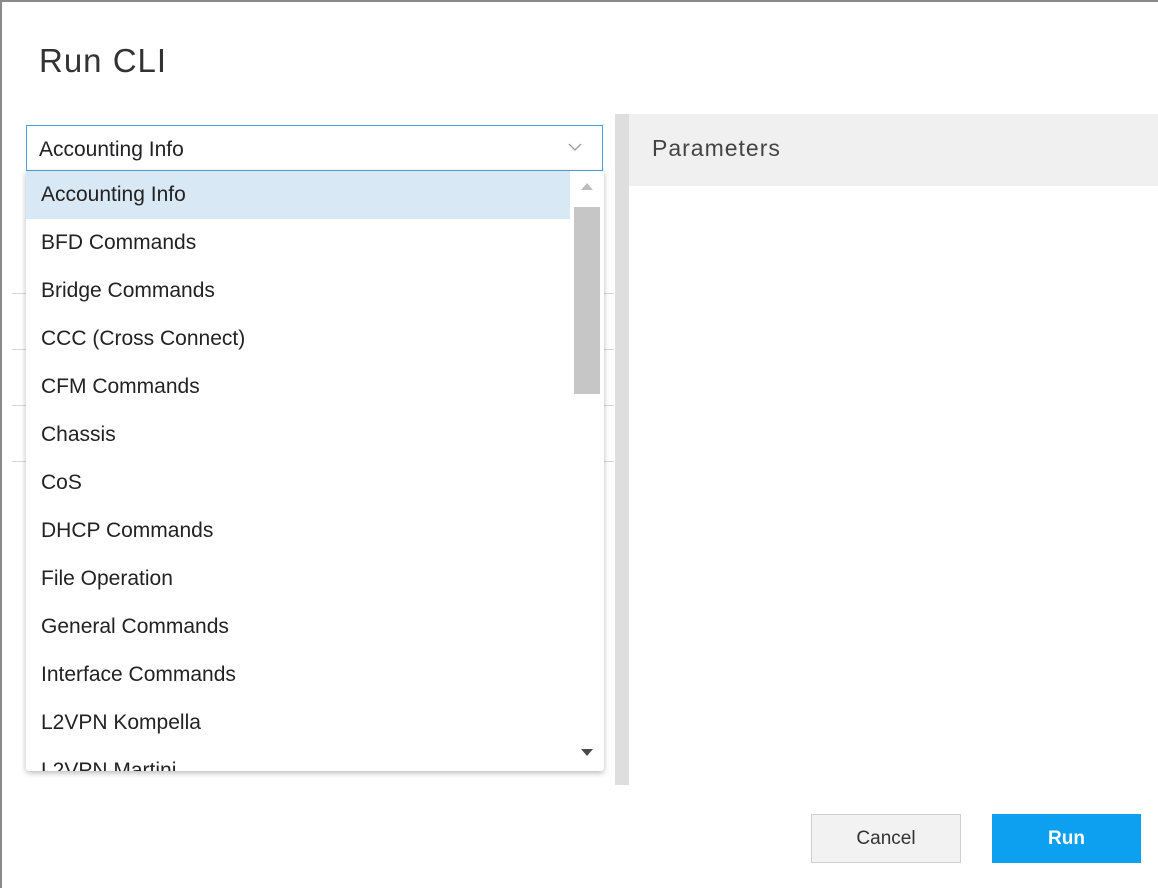 This screenshot has width=1158, height=888. I want to click on dialog-title: Run CLI, so click(103, 60).